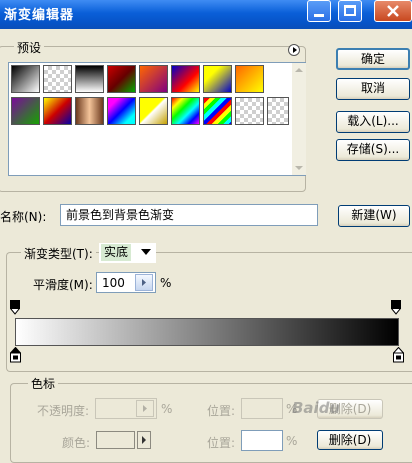 This screenshot has height=463, width=412. What do you see at coordinates (373, 89) in the screenshot?
I see `cancel-button: 取消` at bounding box center [373, 89].